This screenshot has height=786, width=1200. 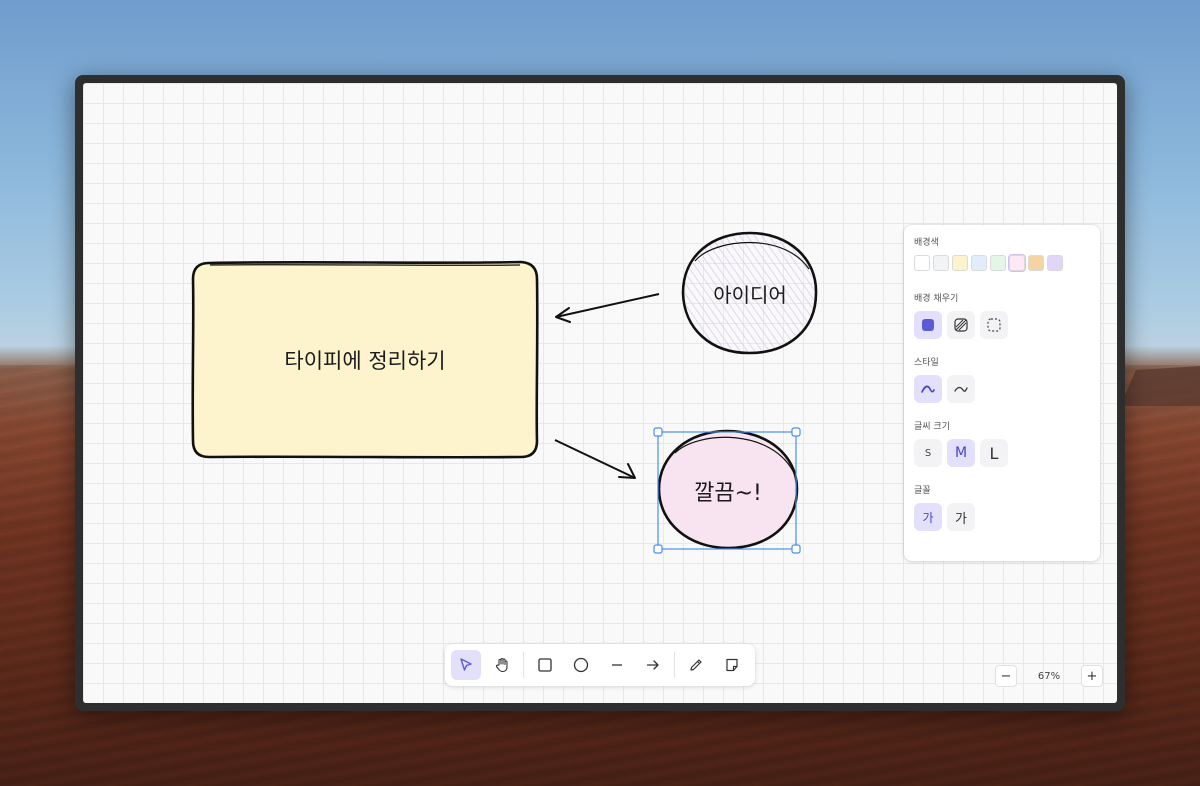 I want to click on fill-section: 배경 채우기, so click(x=1002, y=315).